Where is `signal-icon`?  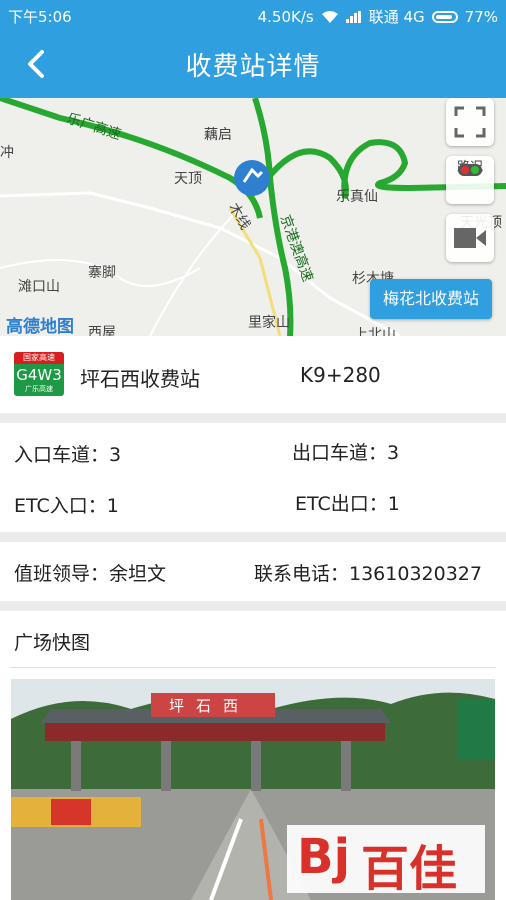 signal-icon is located at coordinates (353, 16).